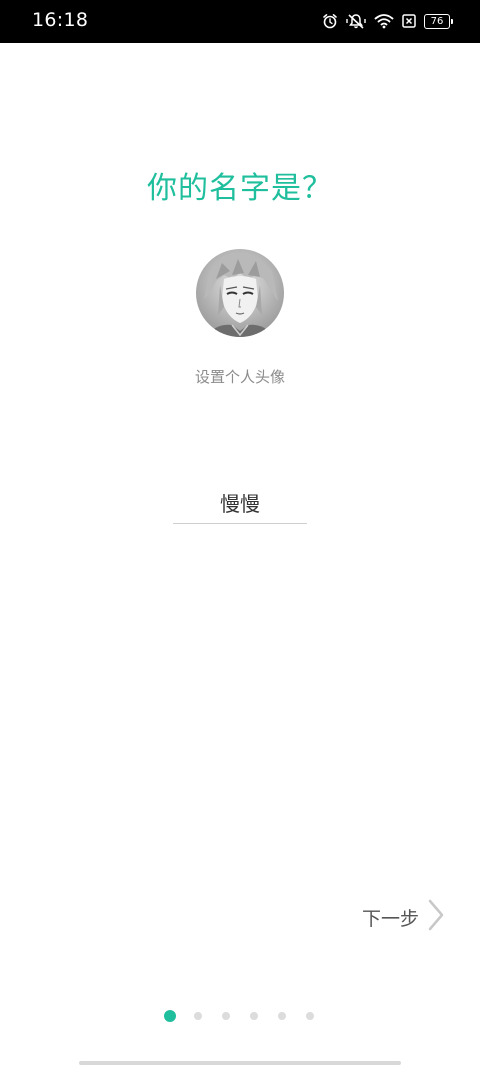 Image resolution: width=480 pixels, height=1066 pixels. What do you see at coordinates (436, 917) in the screenshot?
I see `chevron-right-icon` at bounding box center [436, 917].